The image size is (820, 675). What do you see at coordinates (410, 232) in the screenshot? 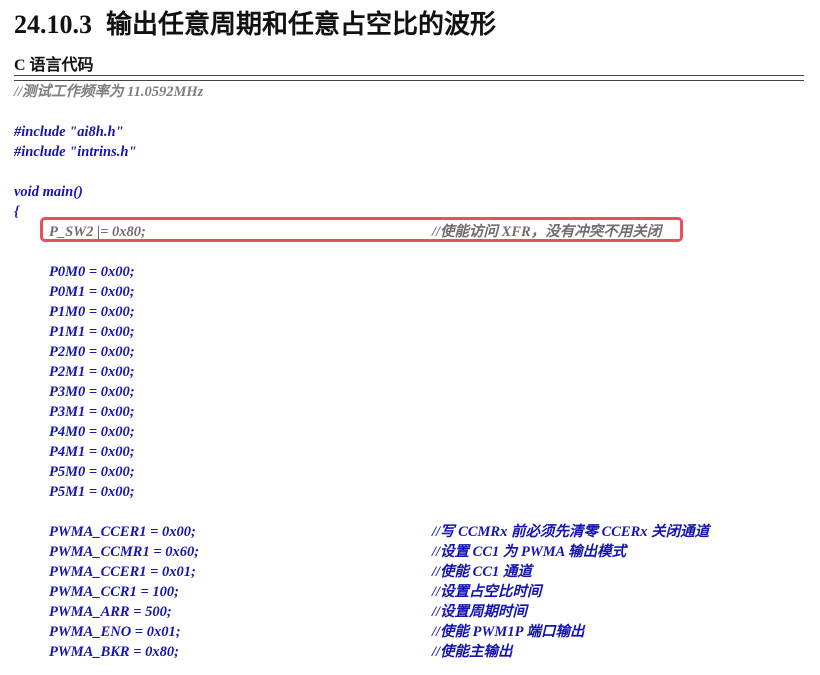
I see `psw2-line: P_SW2 |= 0x80; //使能访问 XFR，没有冲突不用关闭` at bounding box center [410, 232].